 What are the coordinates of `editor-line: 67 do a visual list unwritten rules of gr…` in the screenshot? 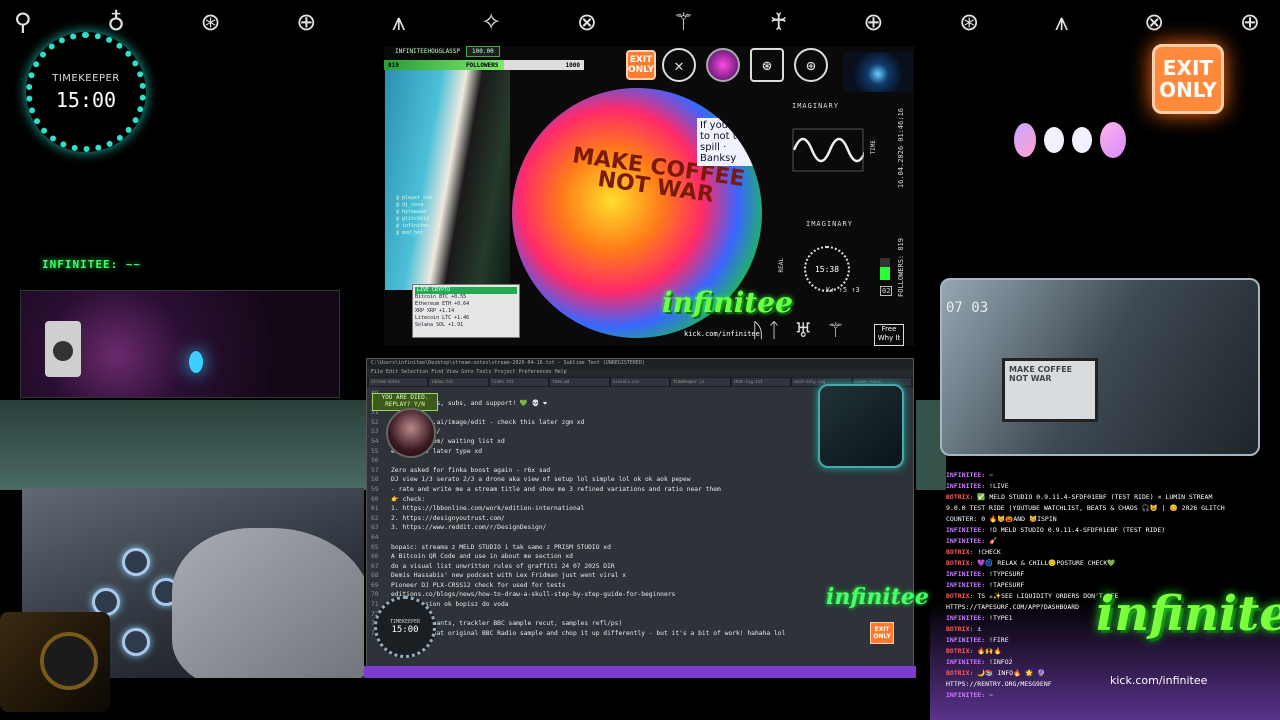 It's located at (642, 567).